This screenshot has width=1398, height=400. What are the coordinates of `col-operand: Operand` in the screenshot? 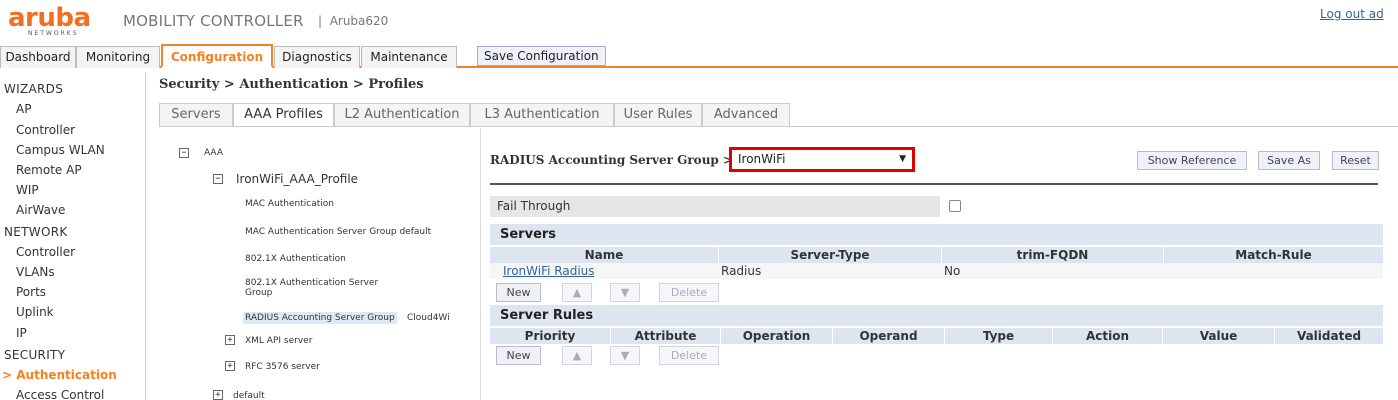 It's located at (888, 336).